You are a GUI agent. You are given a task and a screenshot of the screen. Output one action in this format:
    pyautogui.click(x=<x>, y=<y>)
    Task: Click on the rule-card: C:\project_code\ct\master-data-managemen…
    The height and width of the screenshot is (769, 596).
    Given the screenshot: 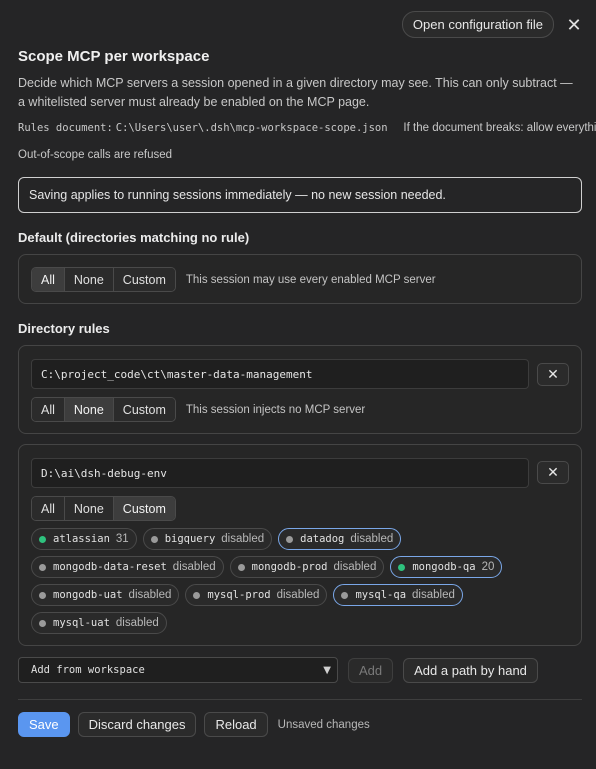 What is the action you would take?
    pyautogui.click(x=300, y=389)
    